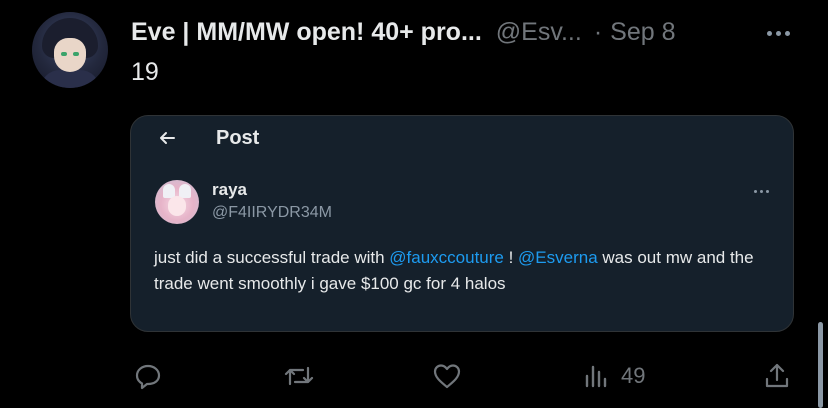 This screenshot has height=408, width=828. I want to click on share-upload-icon, so click(777, 376).